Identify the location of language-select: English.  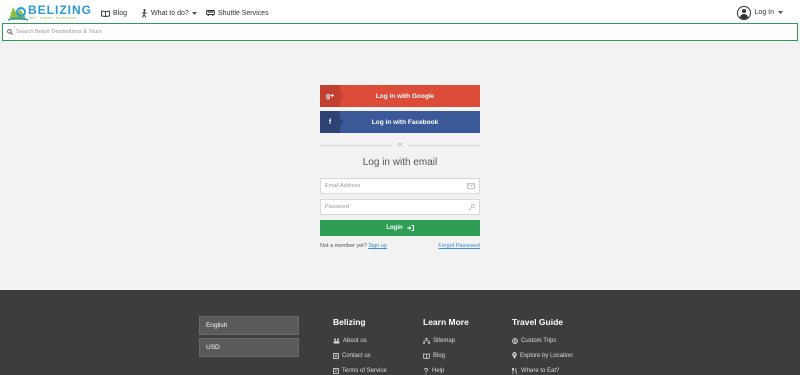
(249, 325).